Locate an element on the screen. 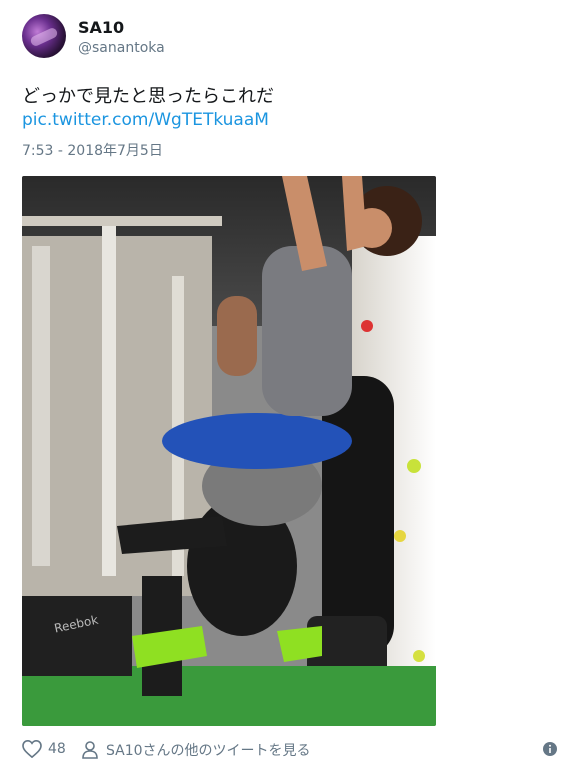 This screenshot has height=776, width=577. info-icon is located at coordinates (550, 749).